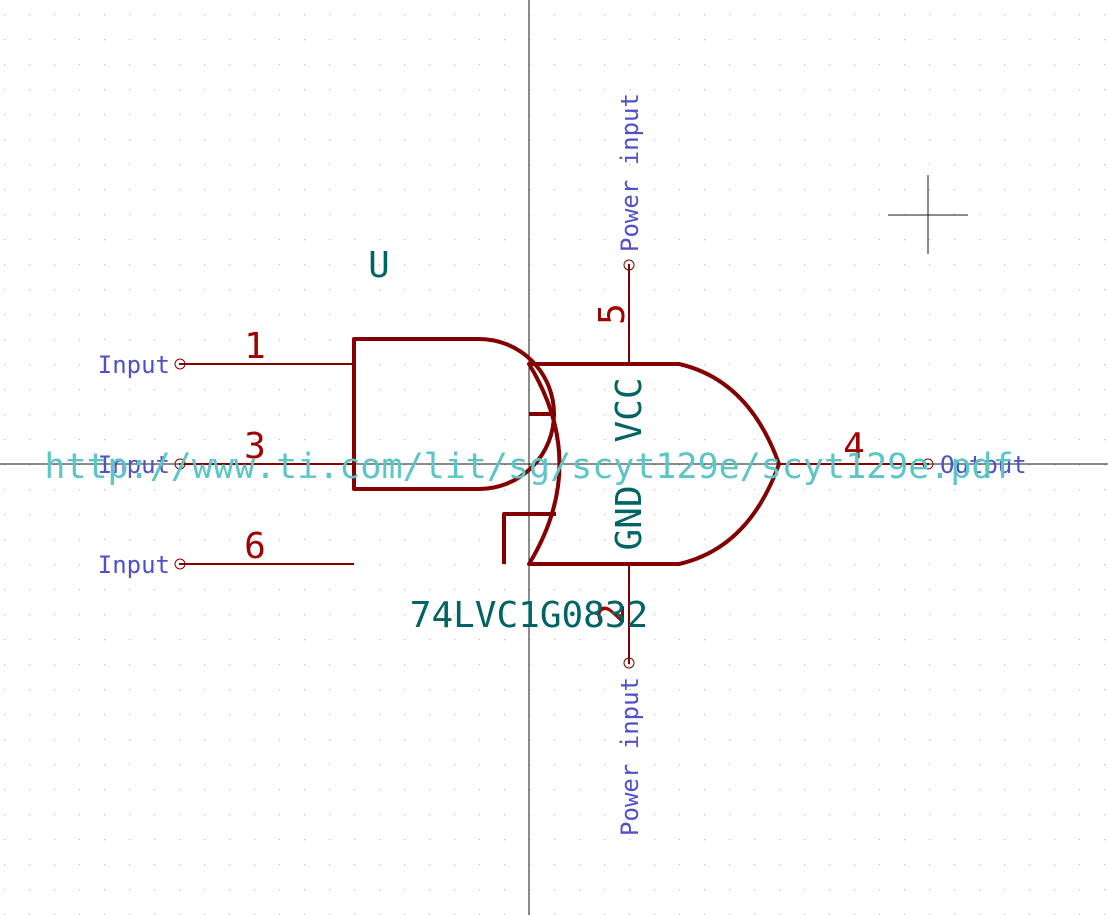 The height and width of the screenshot is (915, 1108). I want to click on pin-2-type: Power input, so click(630, 756).